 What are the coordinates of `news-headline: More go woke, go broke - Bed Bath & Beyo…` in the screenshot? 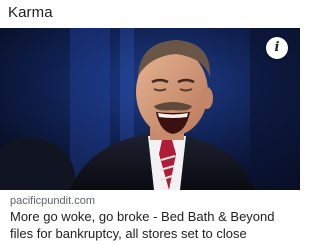 It's located at (152, 225).